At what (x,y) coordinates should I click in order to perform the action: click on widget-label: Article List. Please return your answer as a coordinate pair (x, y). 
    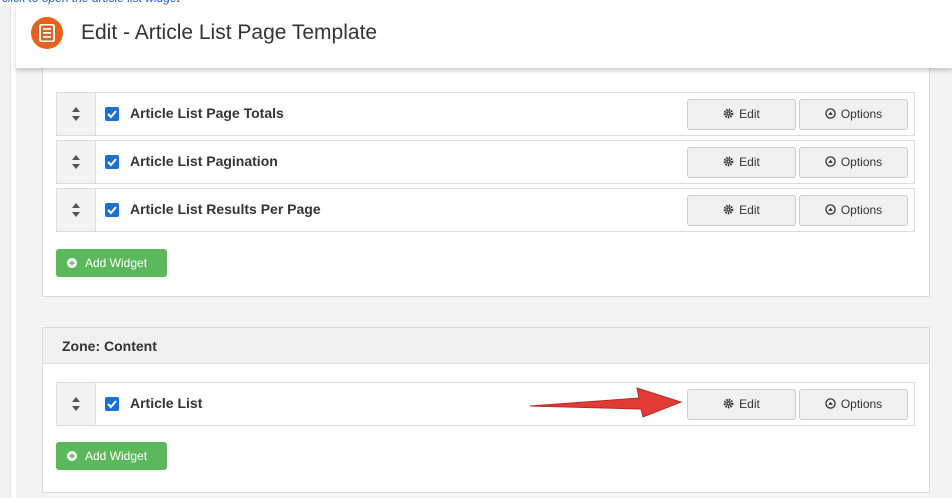
    Looking at the image, I should click on (166, 403).